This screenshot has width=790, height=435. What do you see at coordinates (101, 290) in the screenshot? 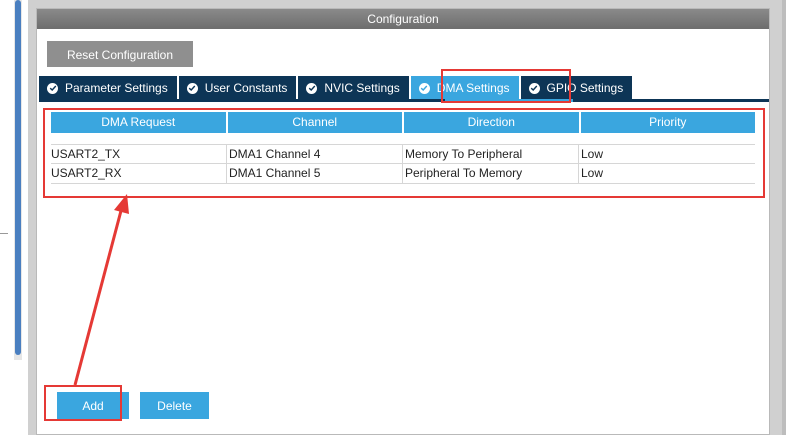
I see `annotation-arrow` at bounding box center [101, 290].